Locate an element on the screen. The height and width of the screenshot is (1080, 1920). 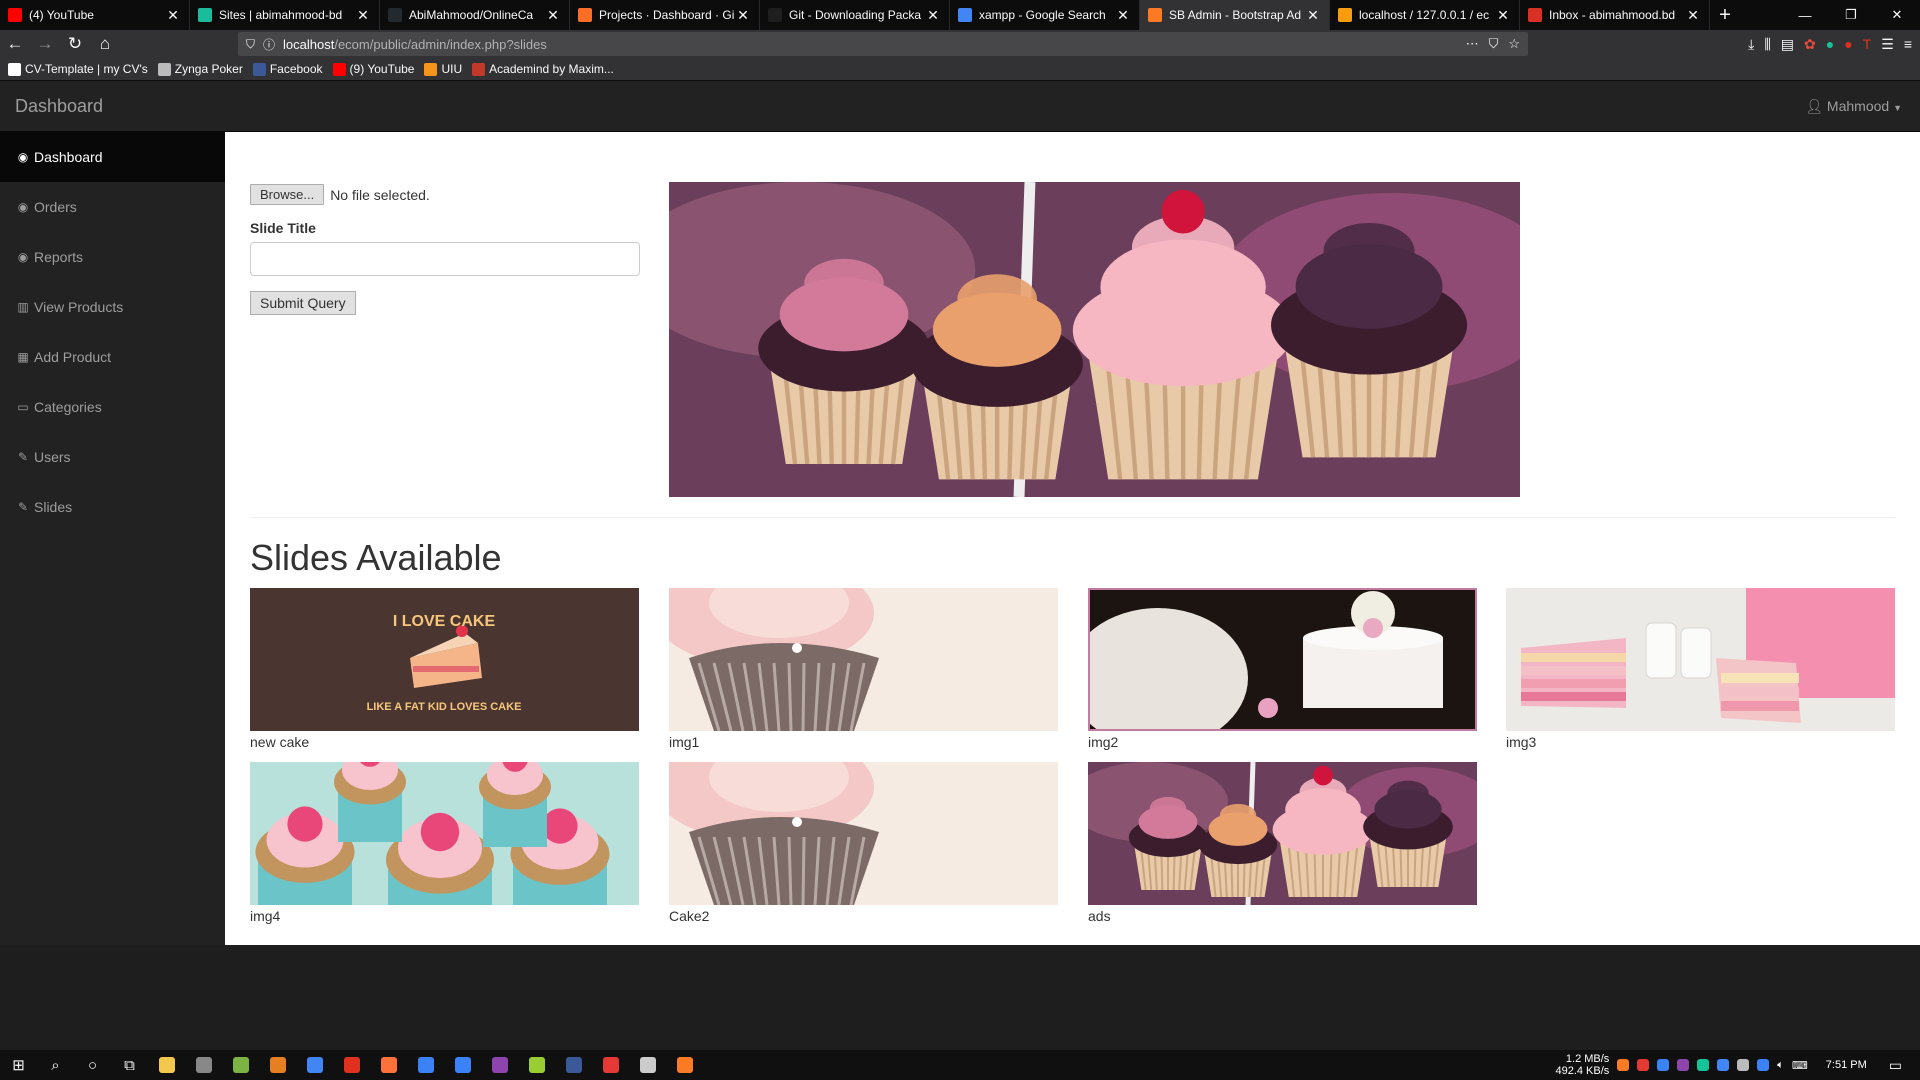
restore-icon: ❐ is located at coordinates (1851, 15).